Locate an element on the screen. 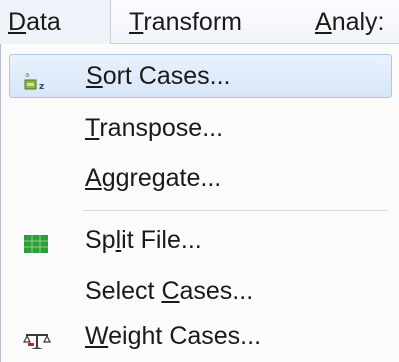  svg-text: z is located at coordinates (41, 87).